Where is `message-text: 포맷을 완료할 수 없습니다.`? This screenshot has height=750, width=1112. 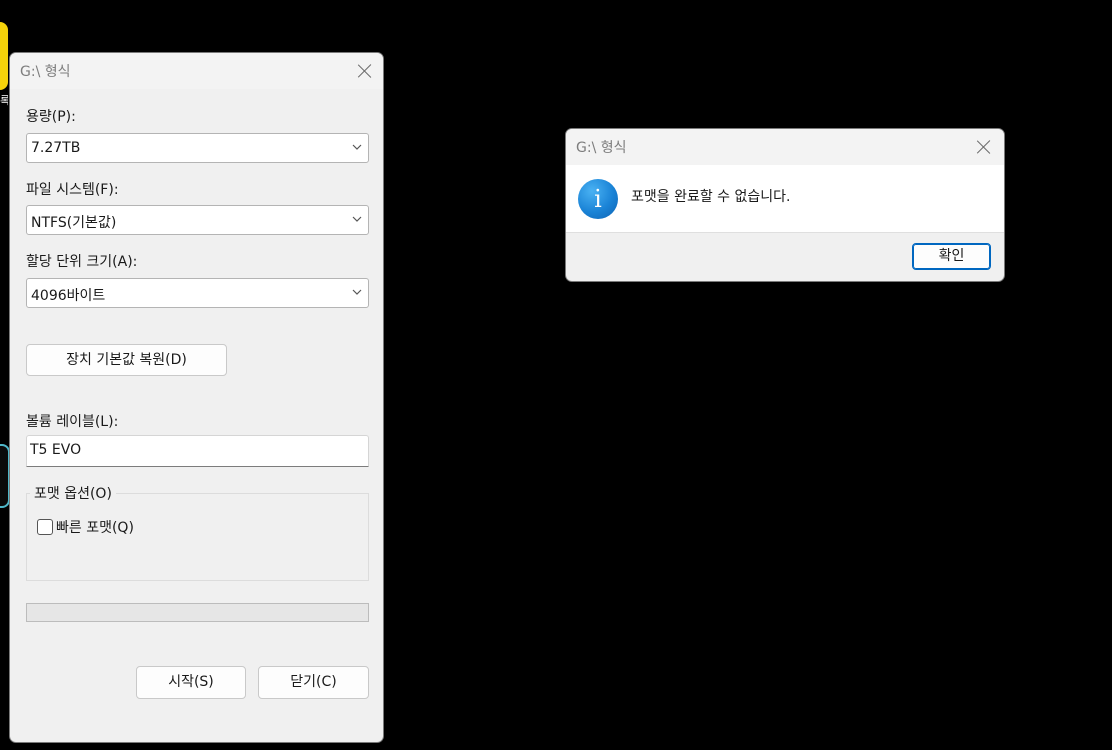 message-text: 포맷을 완료할 수 없습니다. is located at coordinates (711, 197).